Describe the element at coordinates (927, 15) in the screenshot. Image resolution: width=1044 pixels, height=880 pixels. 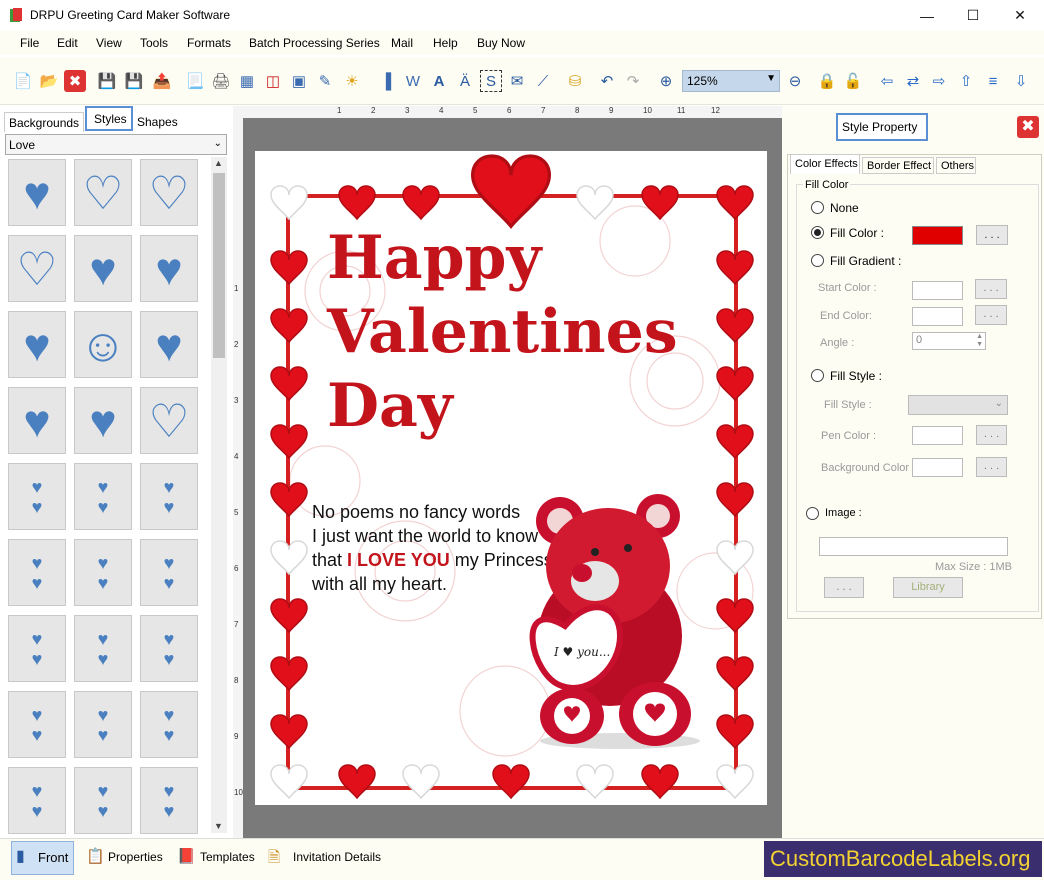
I see `minimize-icon: —` at that location.